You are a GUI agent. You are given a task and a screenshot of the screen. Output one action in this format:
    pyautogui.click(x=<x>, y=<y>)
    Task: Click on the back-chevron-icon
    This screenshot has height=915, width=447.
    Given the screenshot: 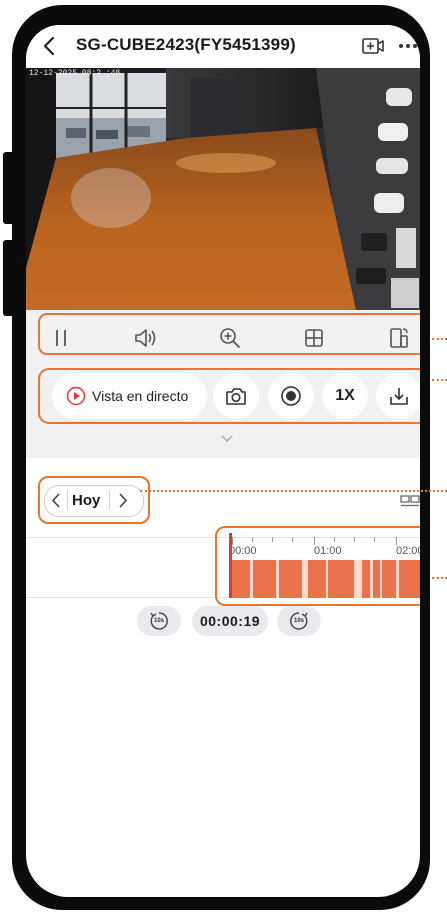 What is the action you would take?
    pyautogui.click(x=49, y=46)
    